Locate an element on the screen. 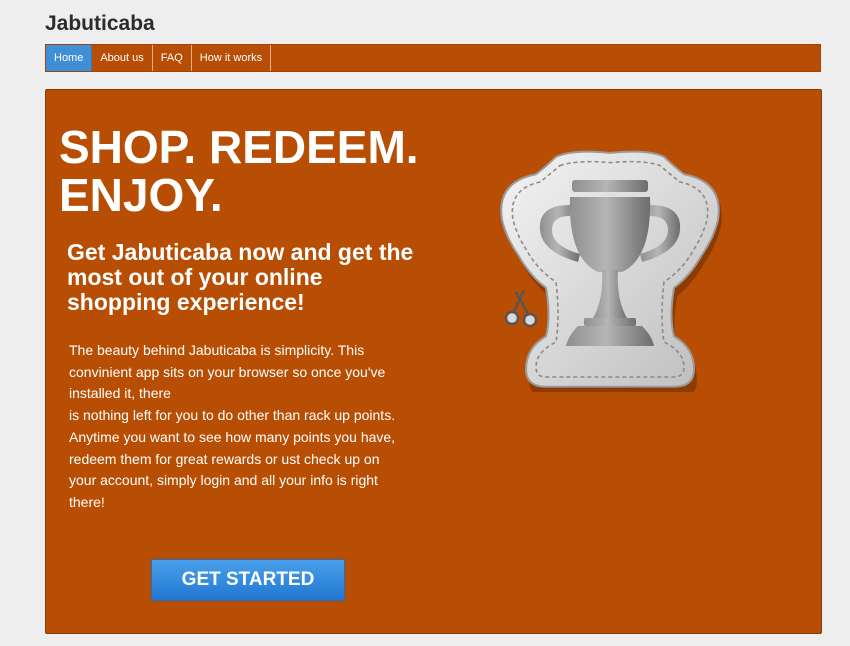 Image resolution: width=850 pixels, height=646 pixels. nav-item-how-it-works: How it works is located at coordinates (232, 58).